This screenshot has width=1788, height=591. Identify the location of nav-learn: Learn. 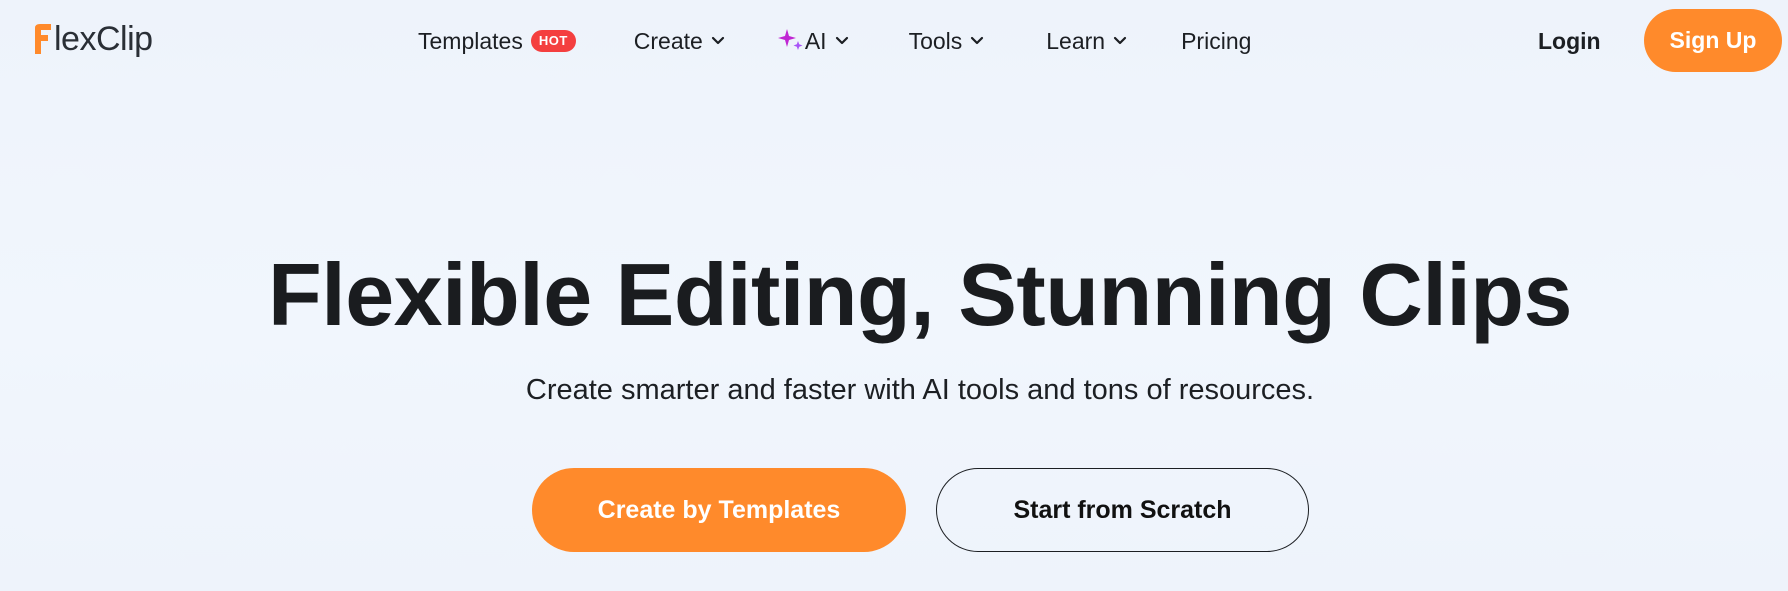
(1086, 41).